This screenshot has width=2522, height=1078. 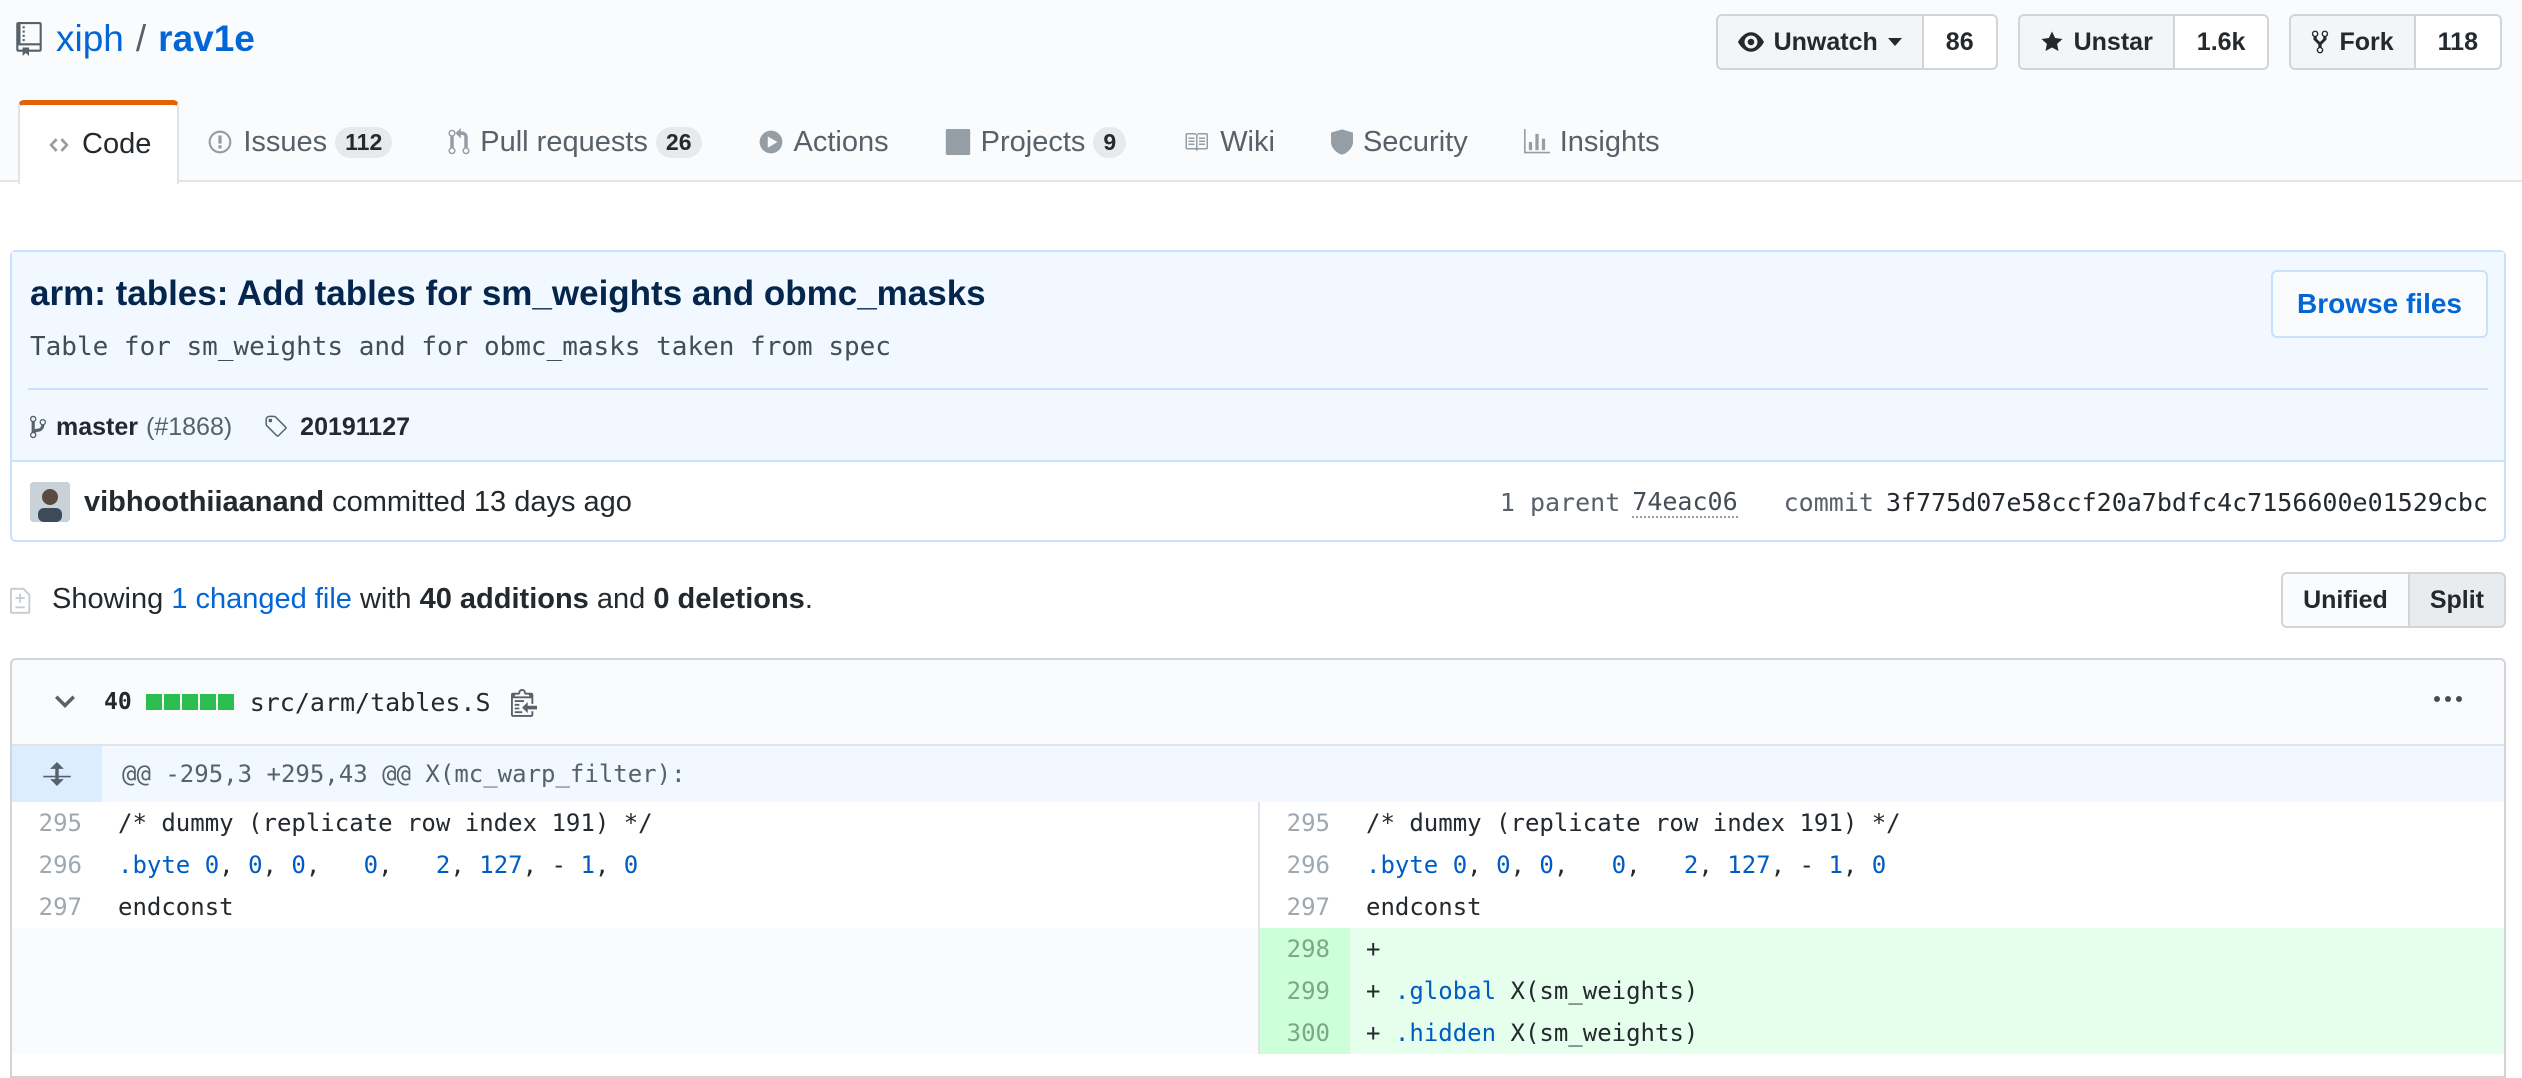 What do you see at coordinates (2379, 304) in the screenshot?
I see `browse-files-button: Browse files` at bounding box center [2379, 304].